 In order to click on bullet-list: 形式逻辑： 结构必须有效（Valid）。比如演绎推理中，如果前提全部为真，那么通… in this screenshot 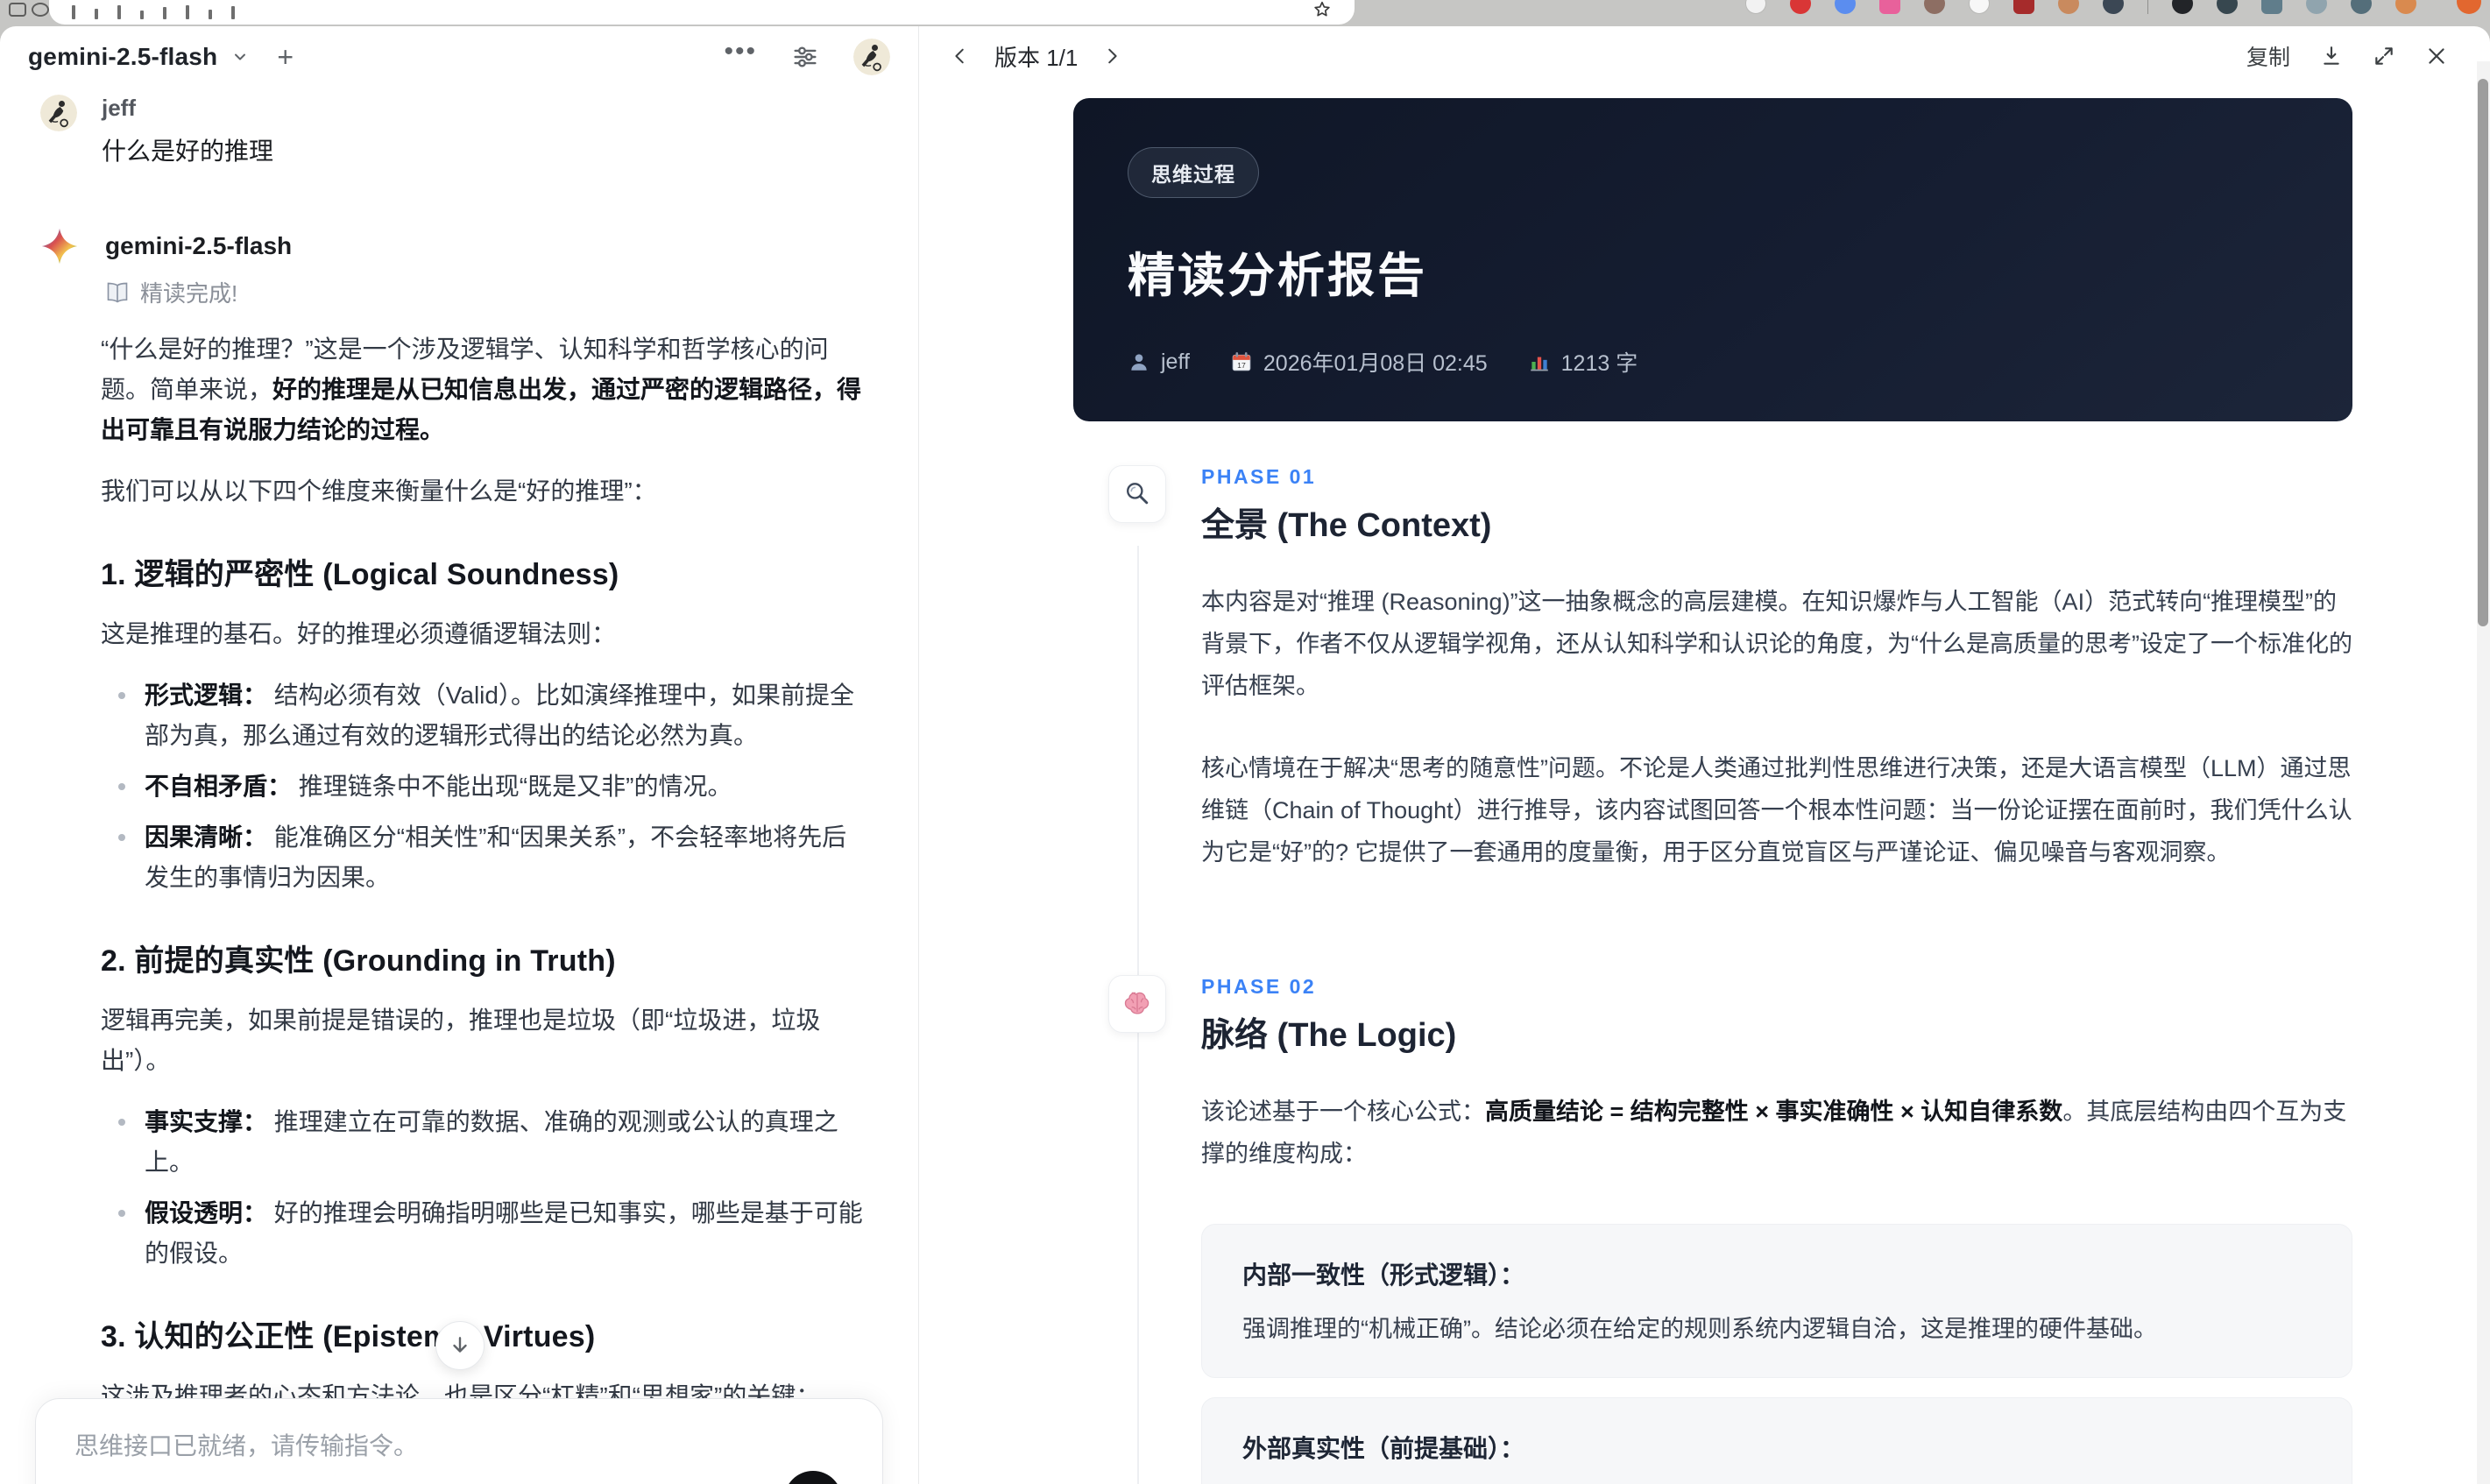, I will do `click(486, 786)`.